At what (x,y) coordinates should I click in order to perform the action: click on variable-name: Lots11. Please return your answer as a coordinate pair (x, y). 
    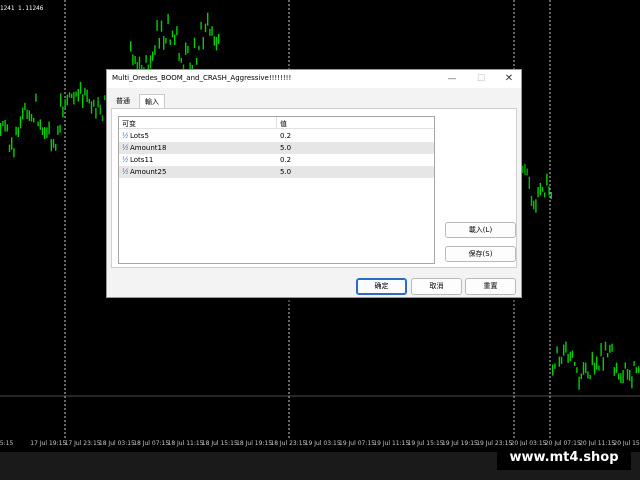
    Looking at the image, I should click on (142, 160).